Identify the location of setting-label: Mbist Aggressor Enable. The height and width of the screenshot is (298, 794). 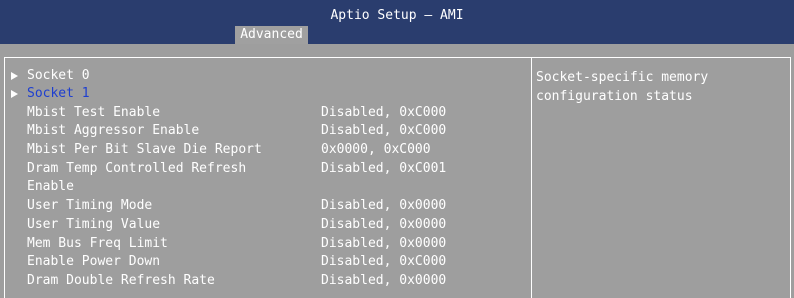
(113, 130).